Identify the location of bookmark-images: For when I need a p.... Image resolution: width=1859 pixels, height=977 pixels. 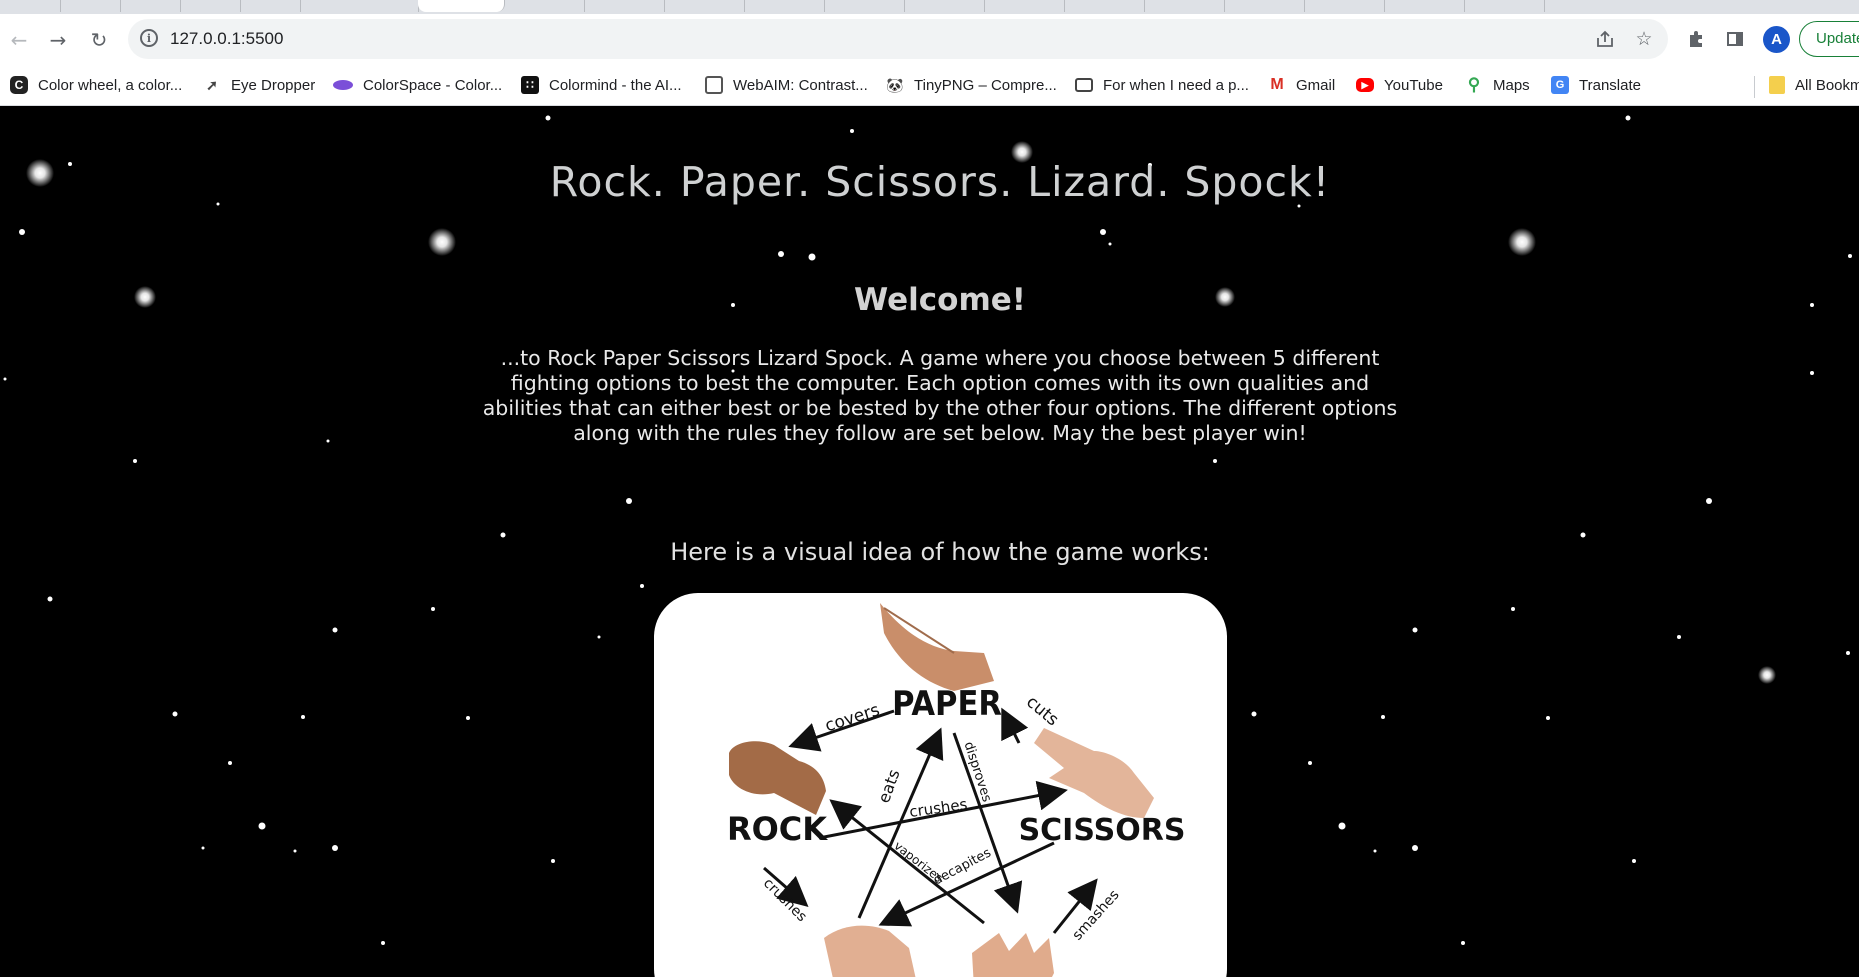
(1162, 85).